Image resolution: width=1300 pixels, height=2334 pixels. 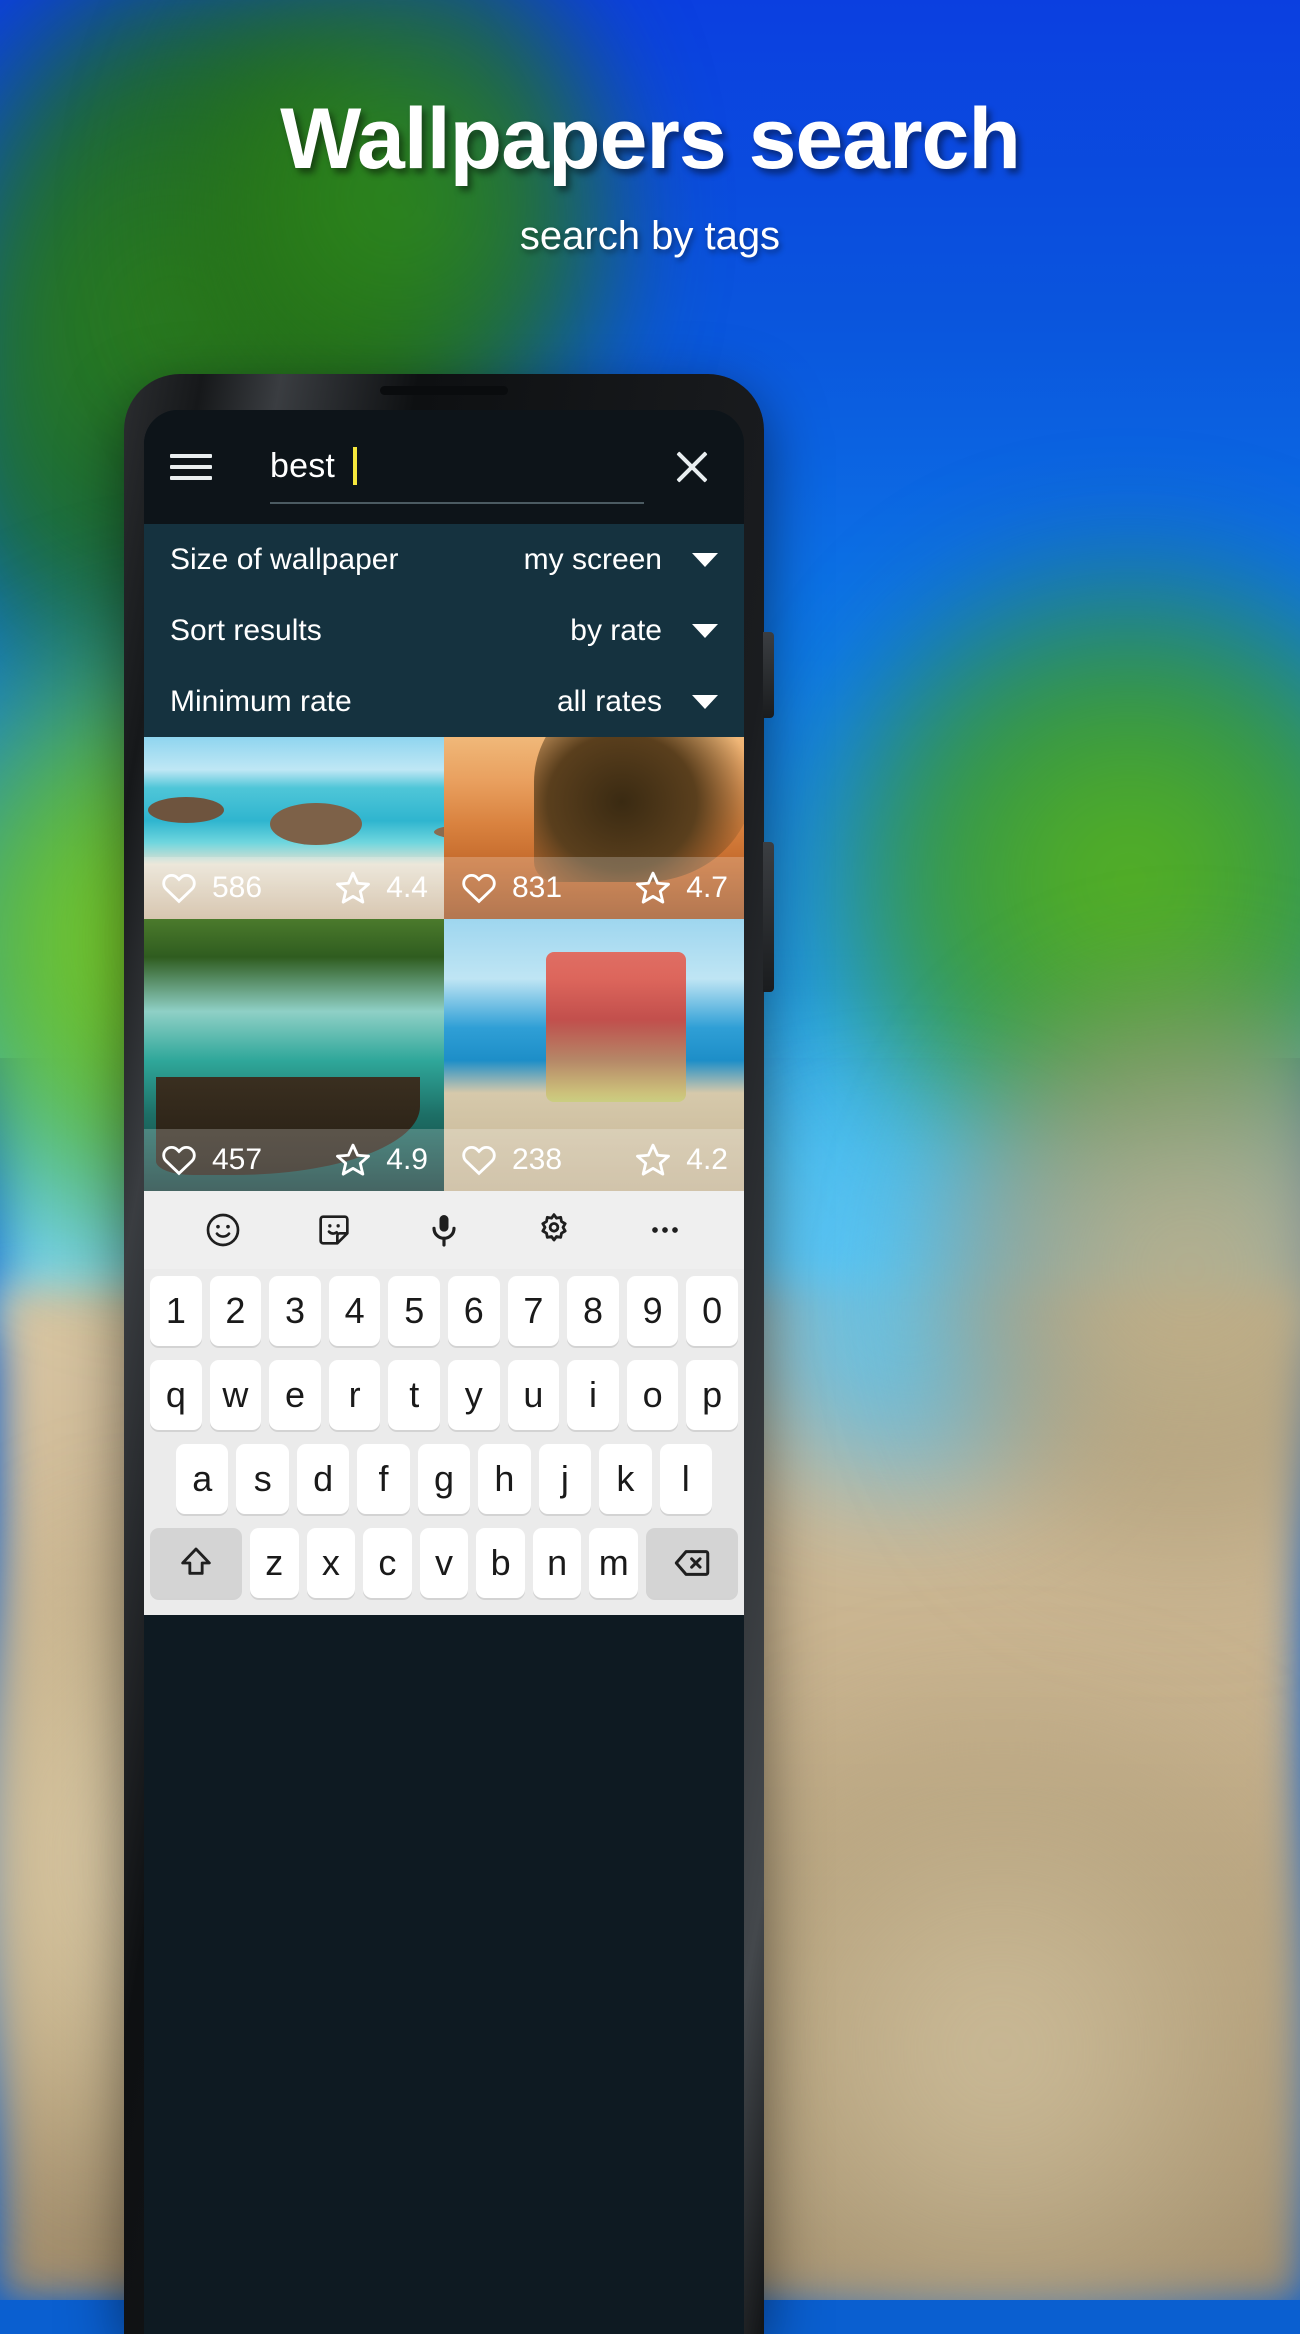 What do you see at coordinates (444, 701) in the screenshot?
I see `option-row-minimum-rate: Minimum rate all rates` at bounding box center [444, 701].